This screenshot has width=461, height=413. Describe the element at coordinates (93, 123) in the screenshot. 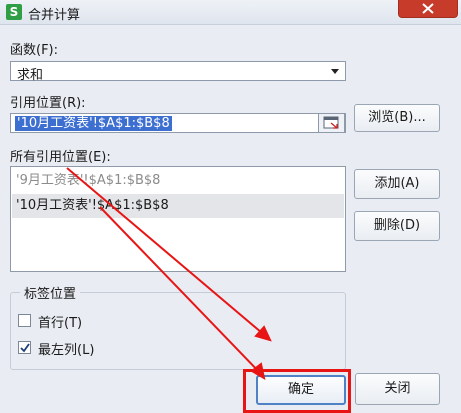

I see `reference-value: '10月工资表'!$A$1:$B$8` at that location.